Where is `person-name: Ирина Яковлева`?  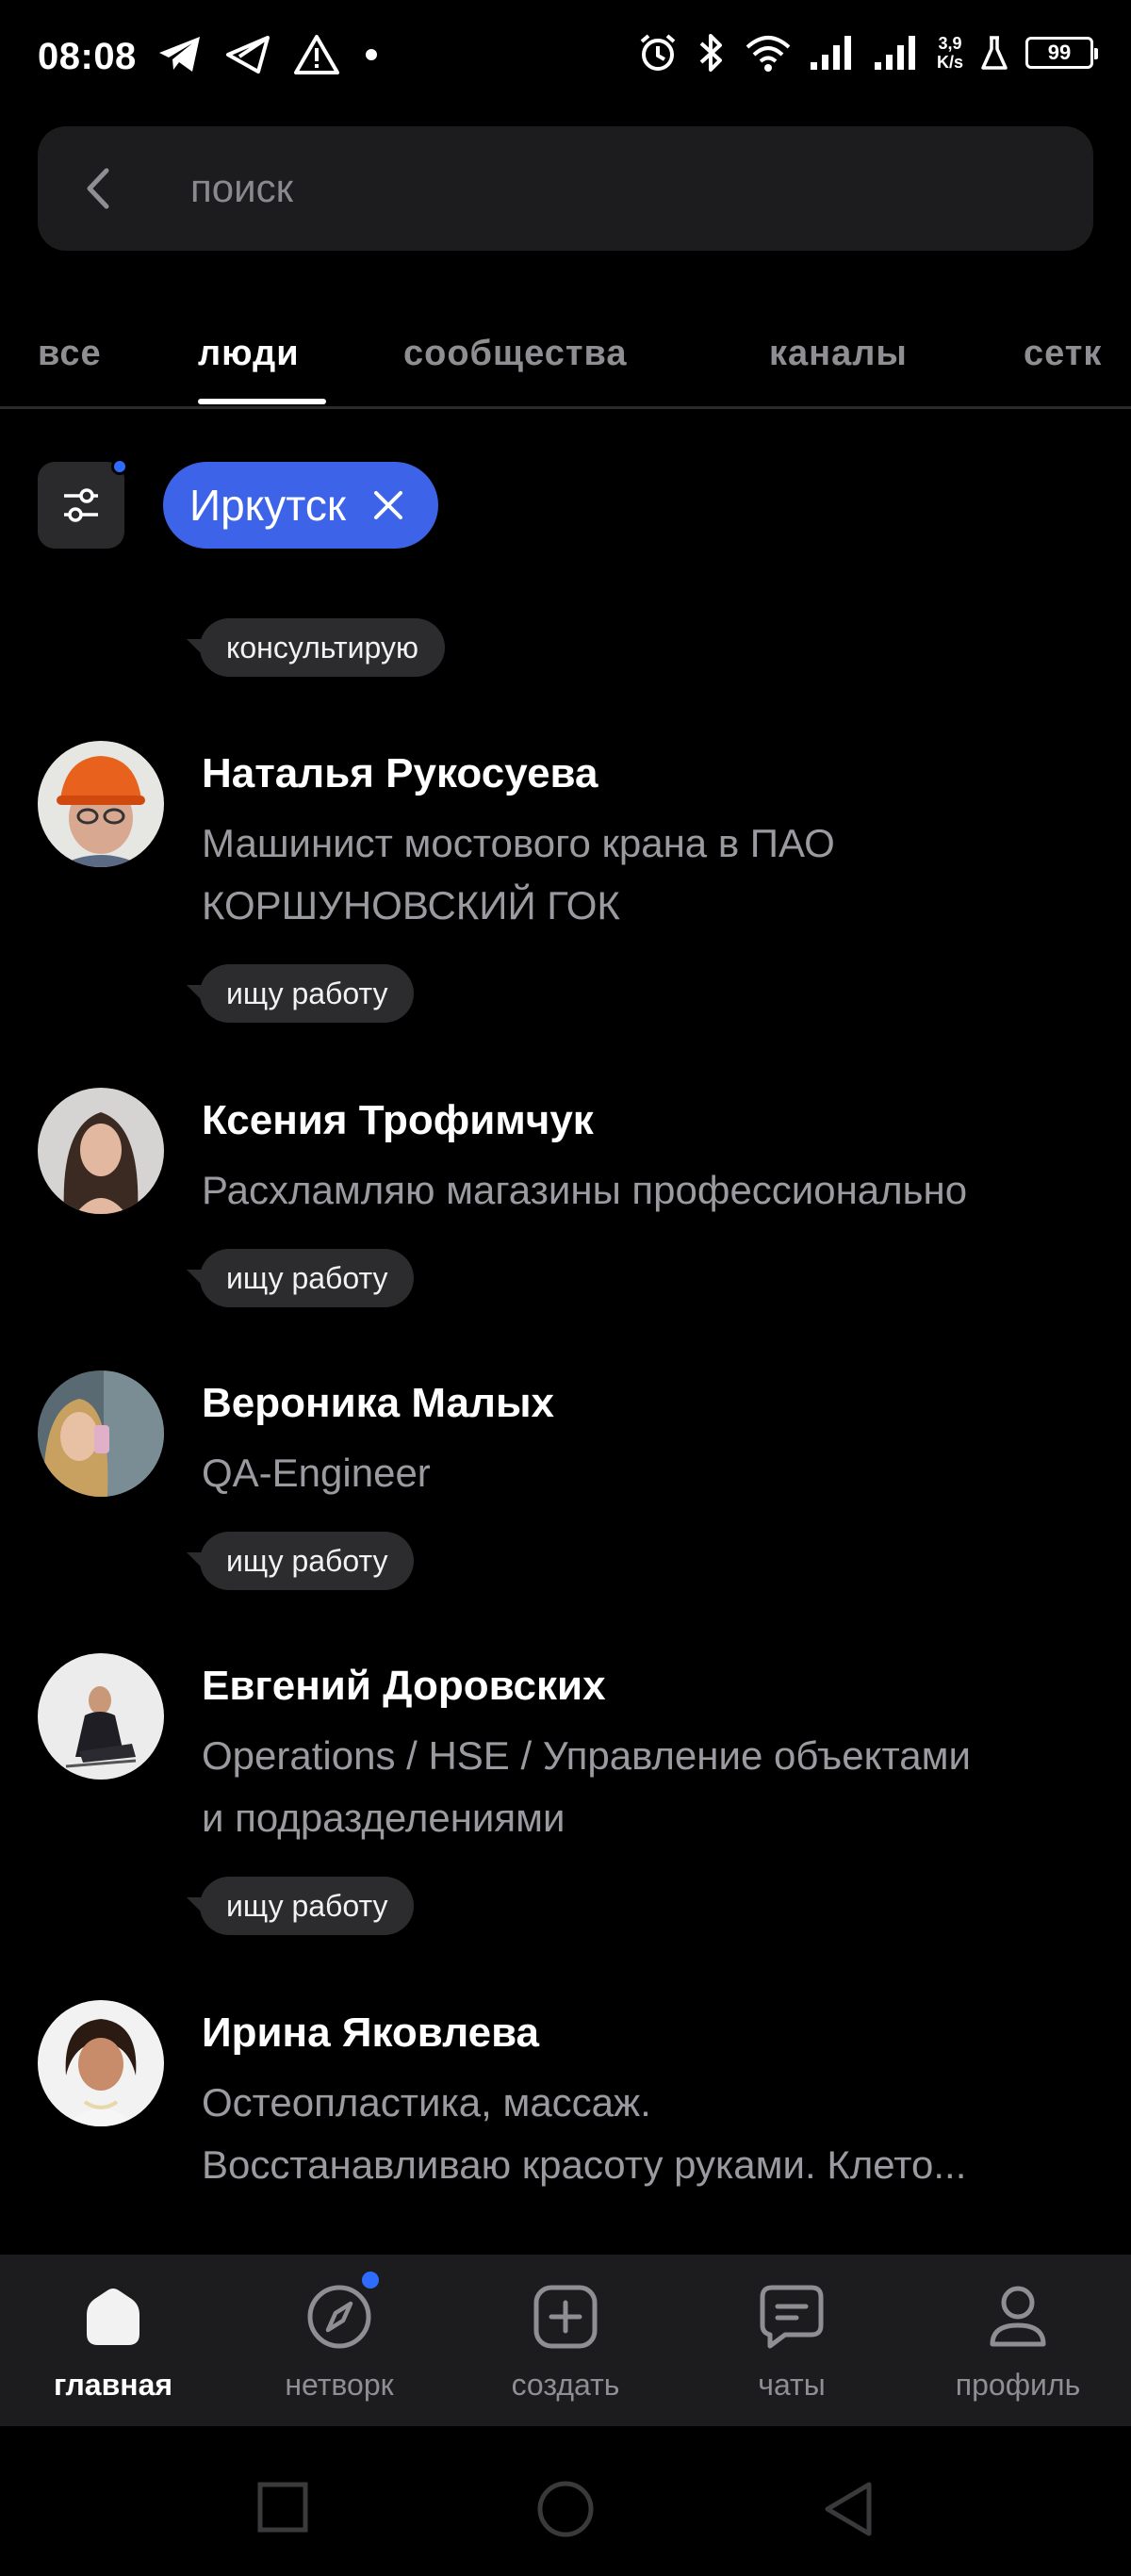 person-name: Ирина Яковлева is located at coordinates (371, 2033).